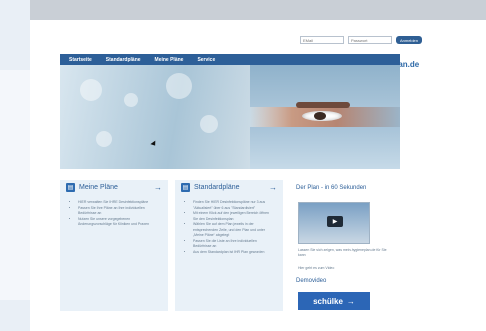  I want to click on login-button: Anmelden, so click(409, 40).